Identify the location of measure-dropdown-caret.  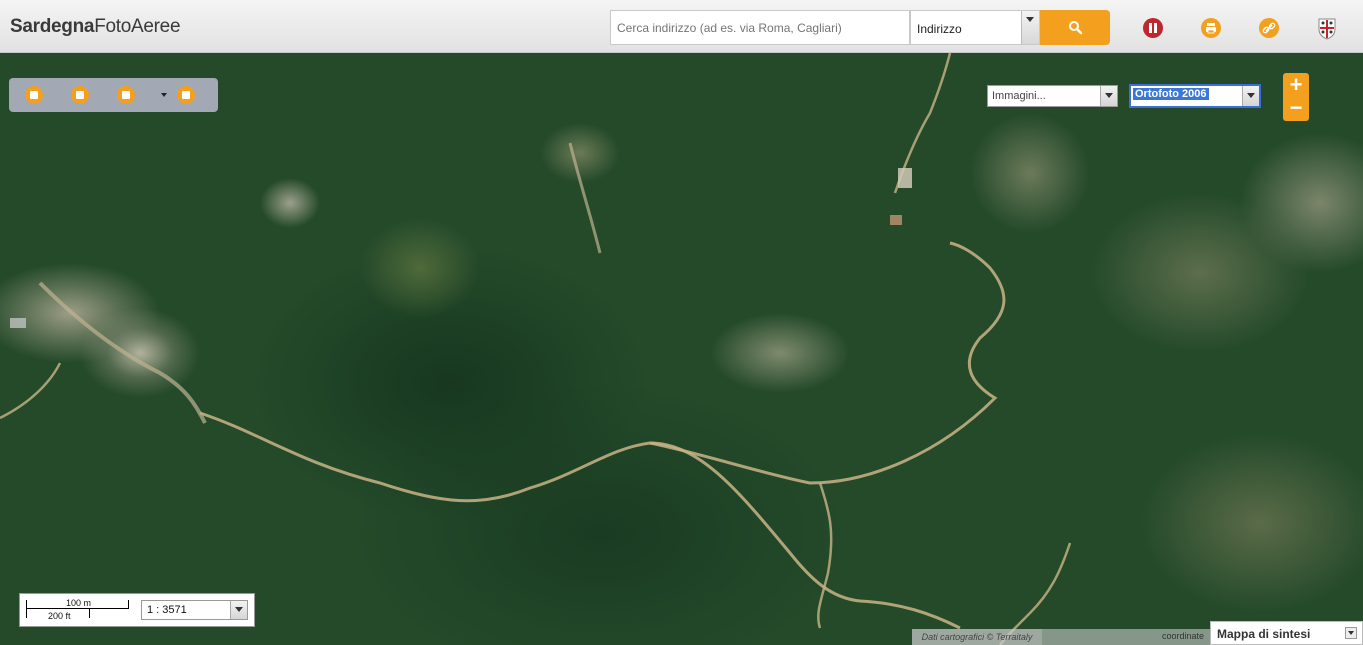
(164, 95).